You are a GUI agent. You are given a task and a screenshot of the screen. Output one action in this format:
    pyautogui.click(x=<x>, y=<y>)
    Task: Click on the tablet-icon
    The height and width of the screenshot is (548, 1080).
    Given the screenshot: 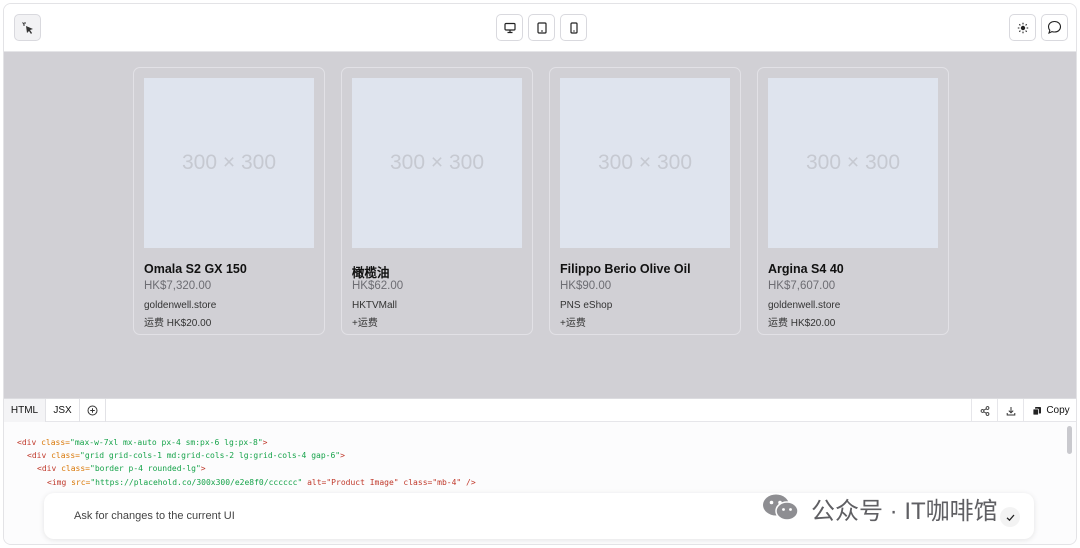 What is the action you would take?
    pyautogui.click(x=541, y=27)
    